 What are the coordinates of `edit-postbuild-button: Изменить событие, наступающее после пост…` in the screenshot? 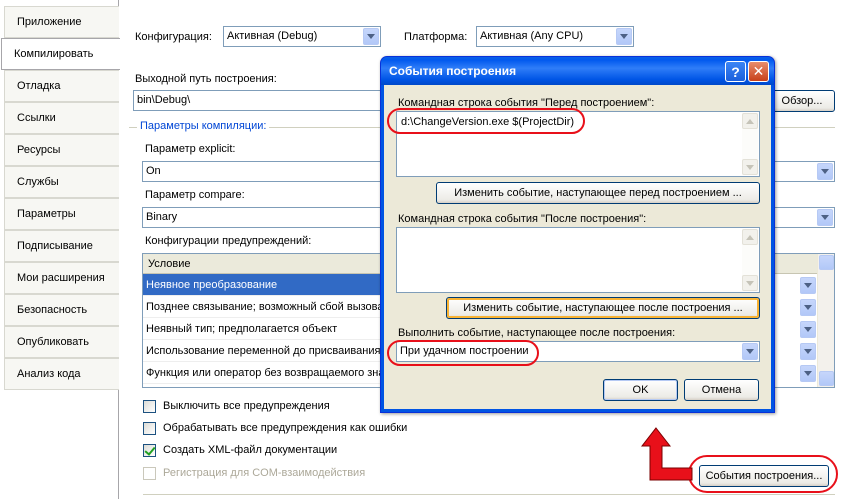 It's located at (603, 308).